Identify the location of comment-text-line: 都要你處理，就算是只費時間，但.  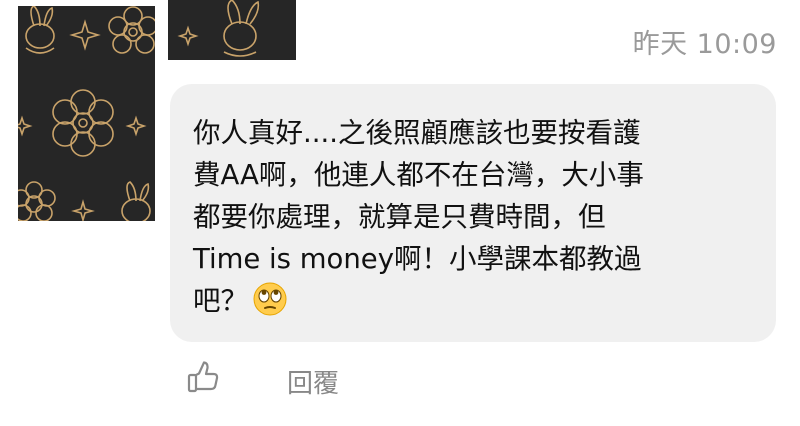
(399, 217).